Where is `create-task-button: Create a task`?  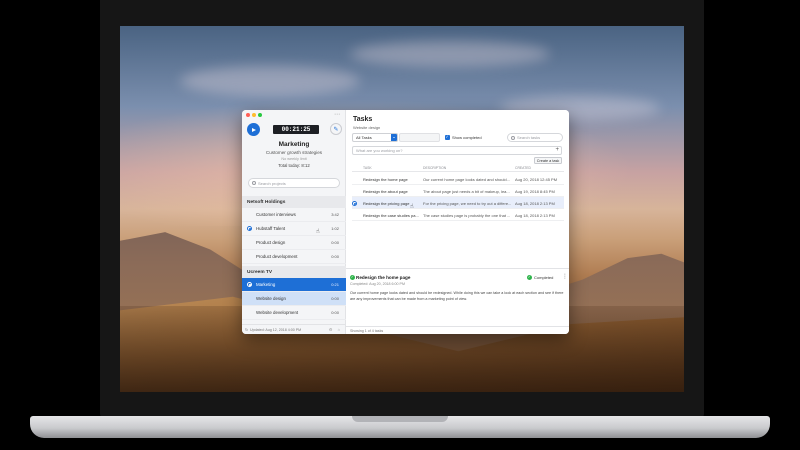 create-task-button: Create a task is located at coordinates (548, 160).